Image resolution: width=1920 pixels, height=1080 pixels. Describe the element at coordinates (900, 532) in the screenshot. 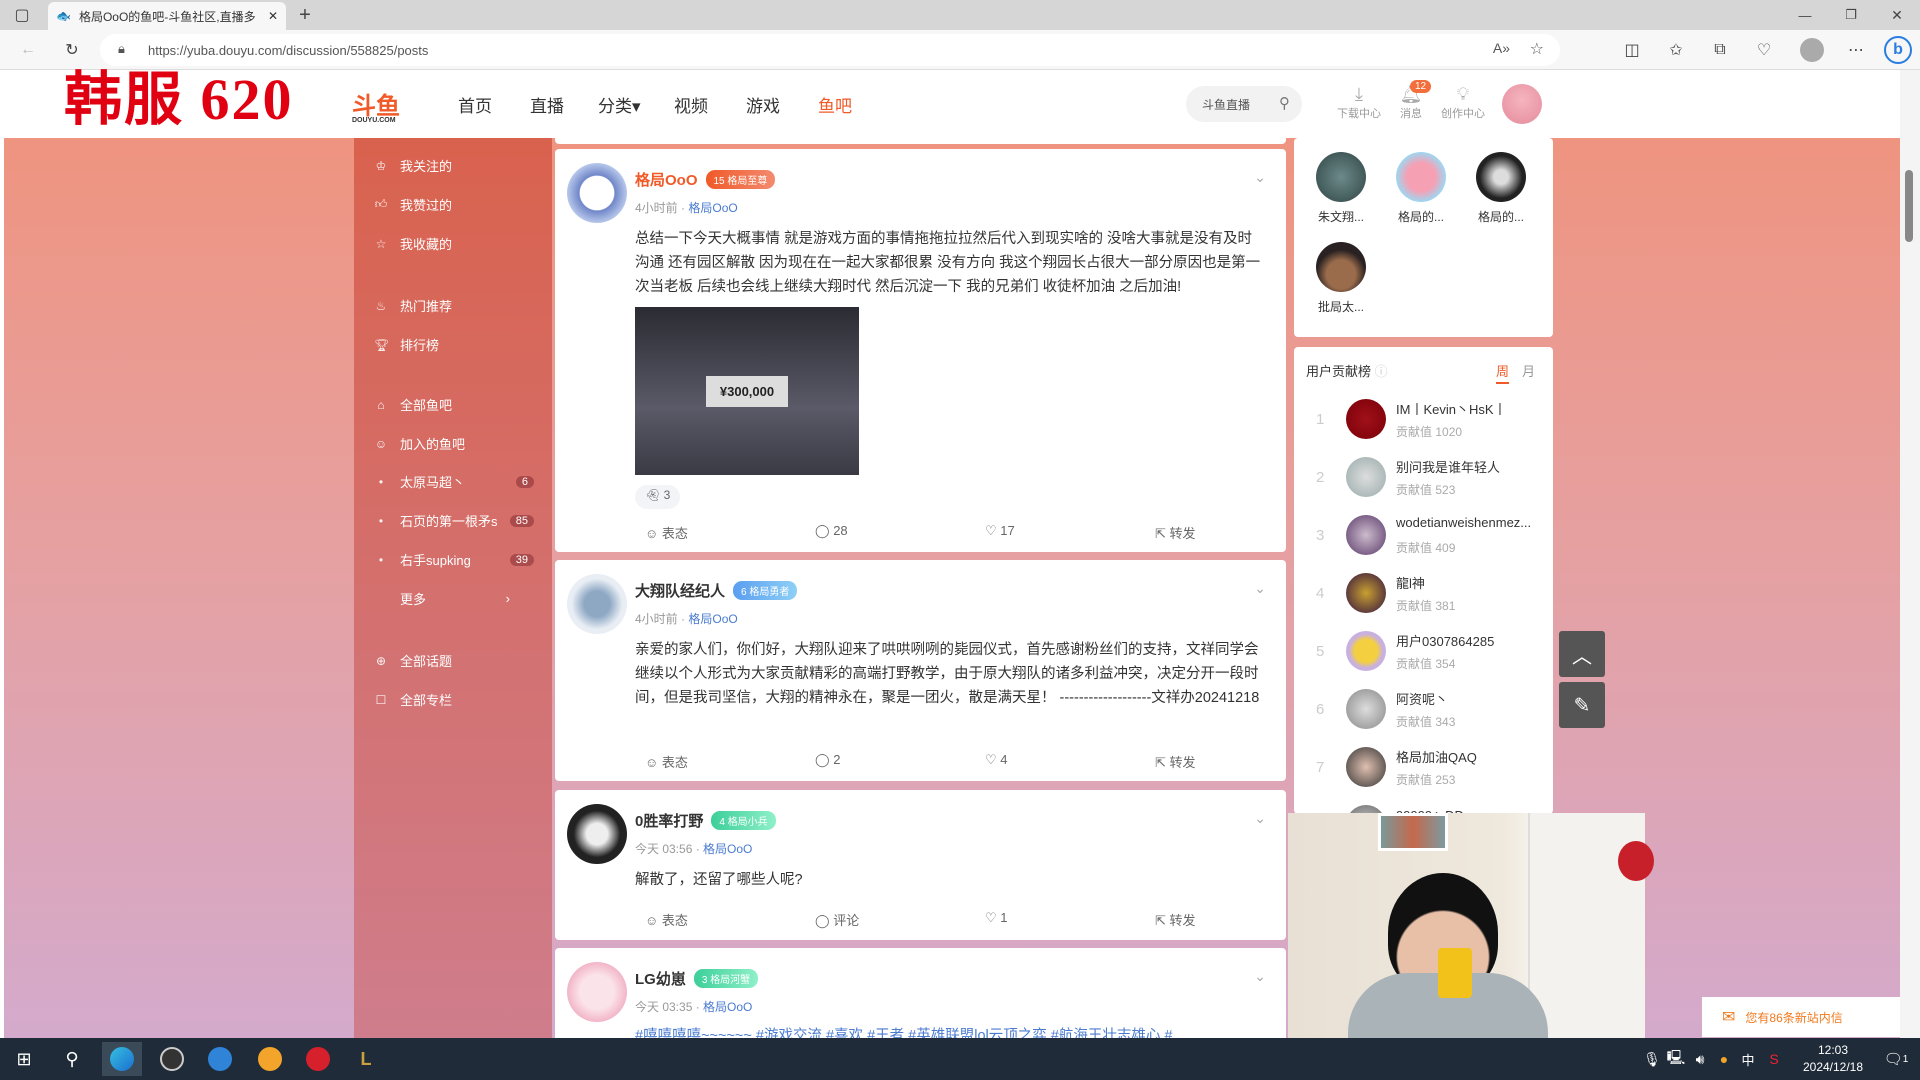

I see `comment-button: ◯ 28` at that location.